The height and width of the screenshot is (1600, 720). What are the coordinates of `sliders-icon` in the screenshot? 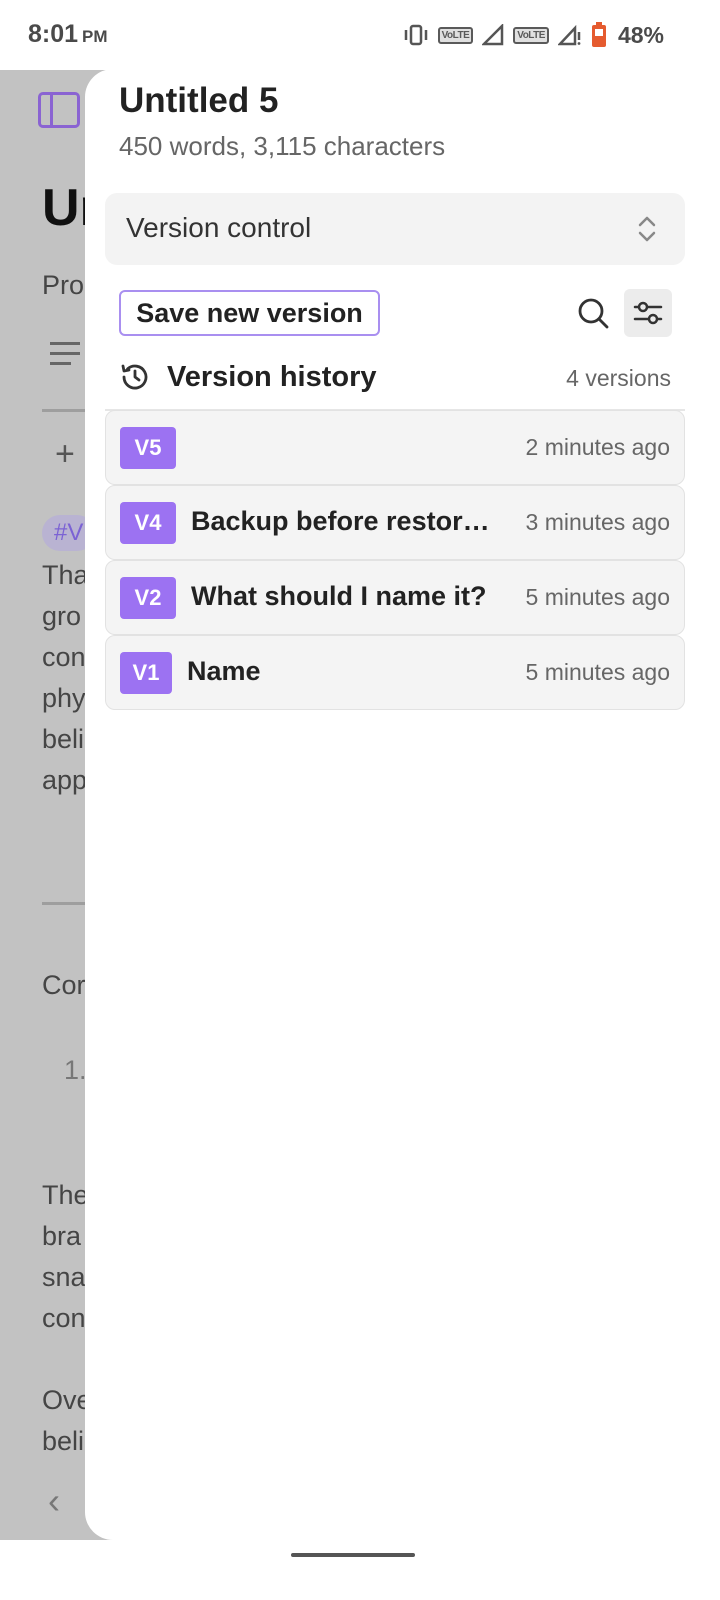 It's located at (648, 313).